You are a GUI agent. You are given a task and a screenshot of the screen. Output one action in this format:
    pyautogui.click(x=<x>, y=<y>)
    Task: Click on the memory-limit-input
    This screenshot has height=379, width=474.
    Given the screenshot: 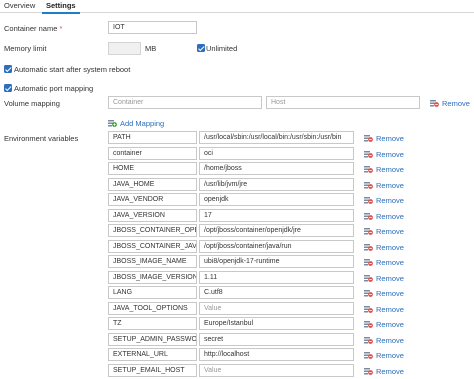 What is the action you would take?
    pyautogui.click(x=124, y=48)
    